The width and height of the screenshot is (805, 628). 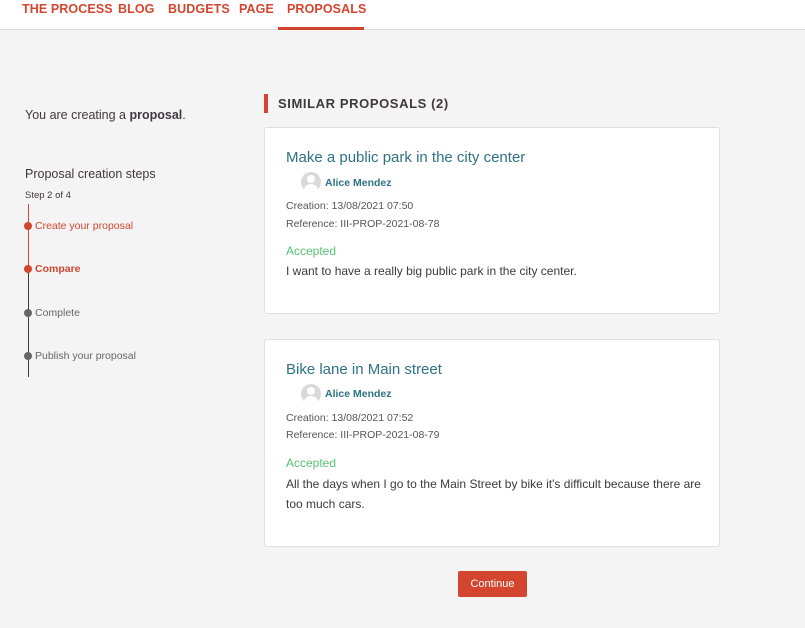 I want to click on step-label: Publish your proposal, so click(x=85, y=356).